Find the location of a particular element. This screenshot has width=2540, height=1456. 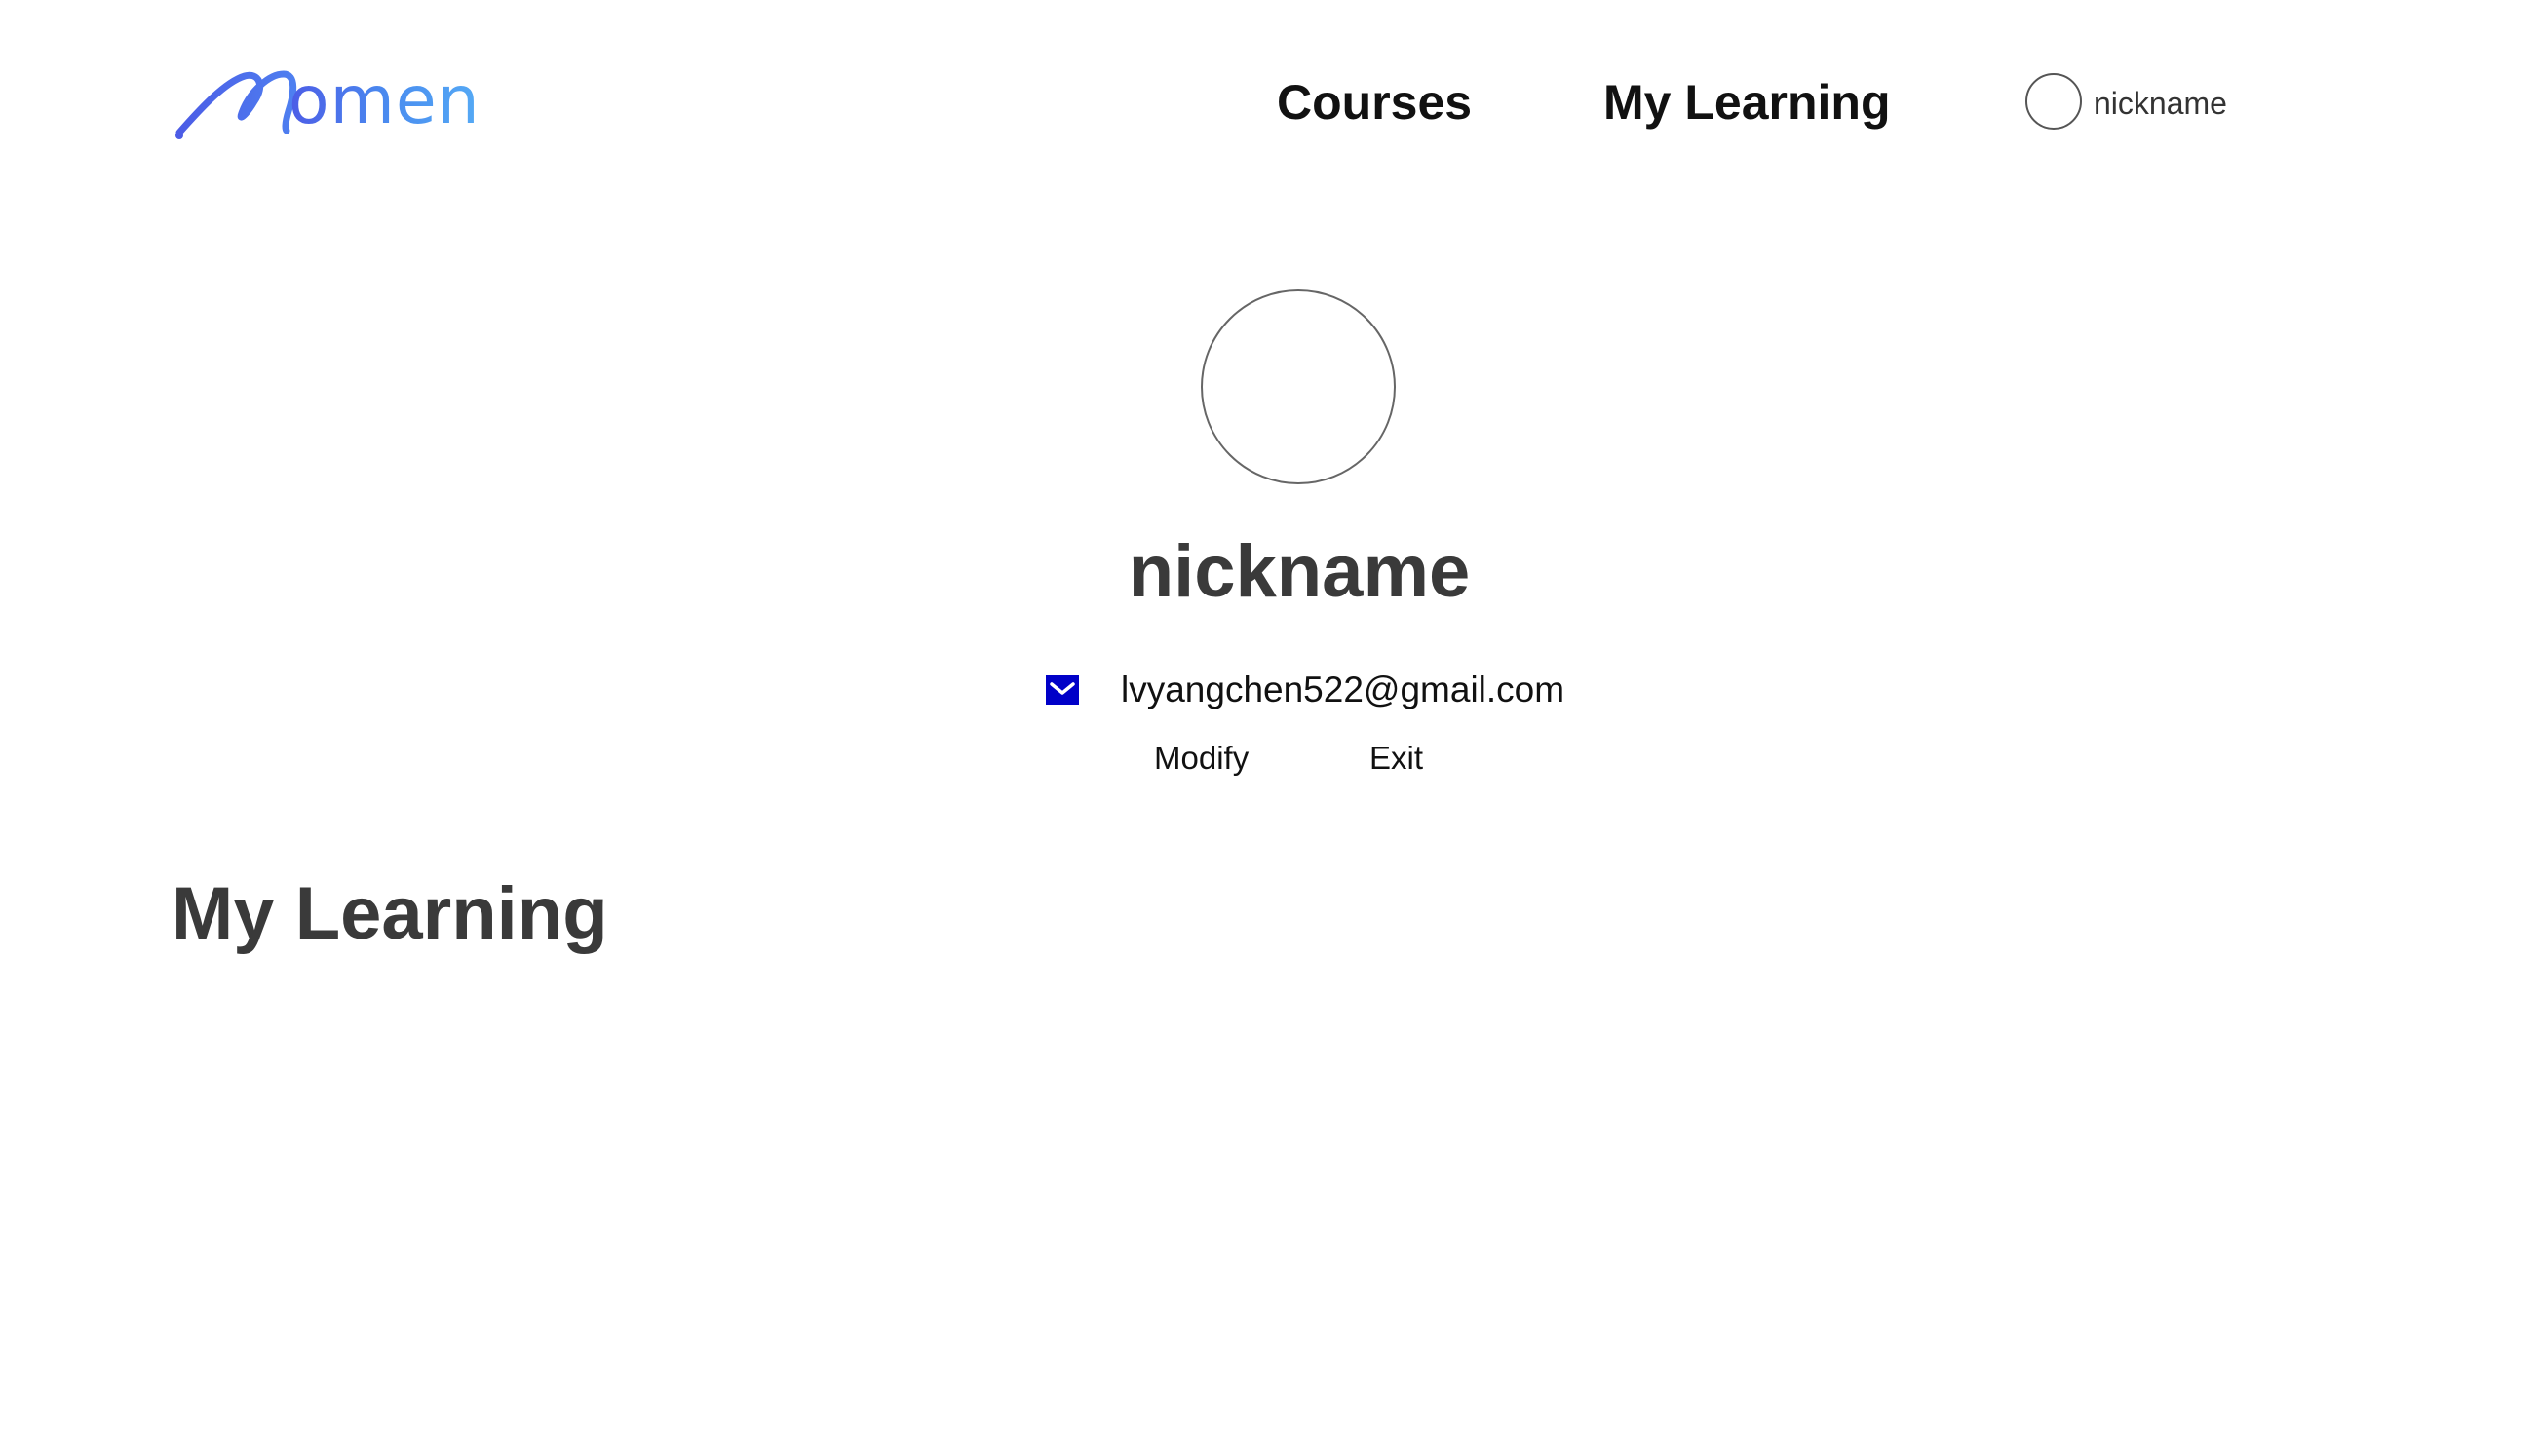

nav-my-learning-link: My Learning is located at coordinates (1746, 102).